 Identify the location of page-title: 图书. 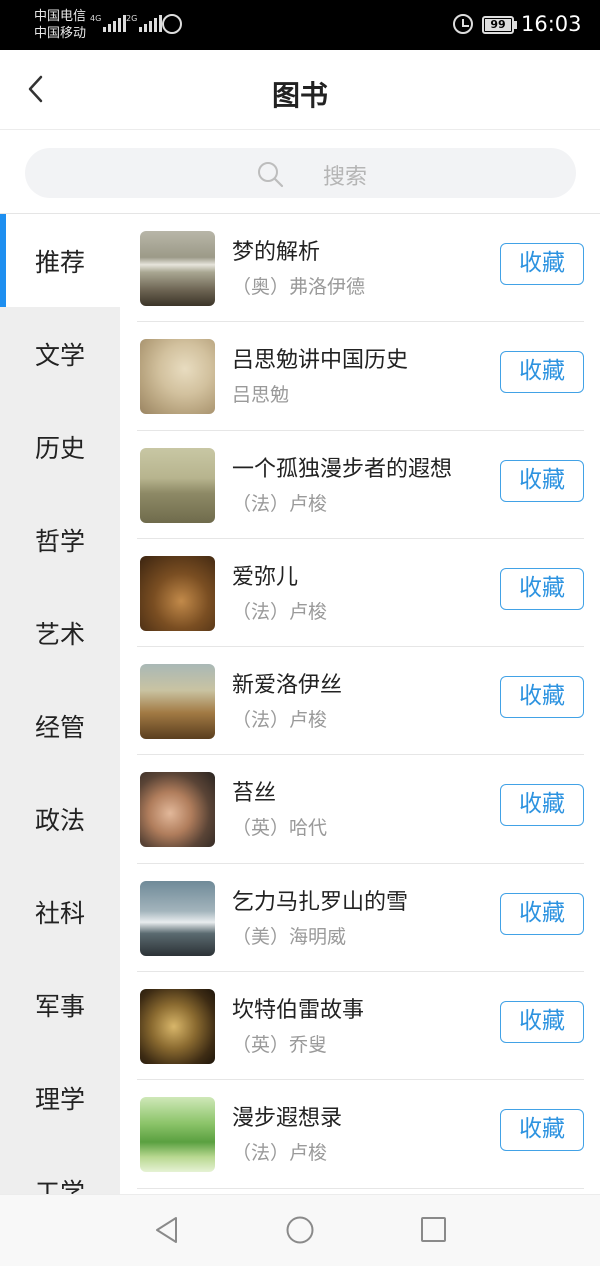
(299, 95).